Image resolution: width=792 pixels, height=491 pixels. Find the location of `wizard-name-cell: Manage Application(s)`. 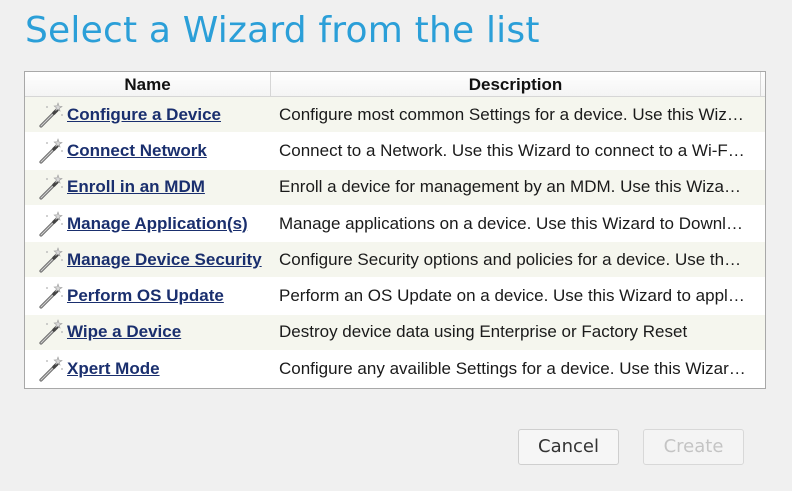

wizard-name-cell: Manage Application(s) is located at coordinates (148, 224).